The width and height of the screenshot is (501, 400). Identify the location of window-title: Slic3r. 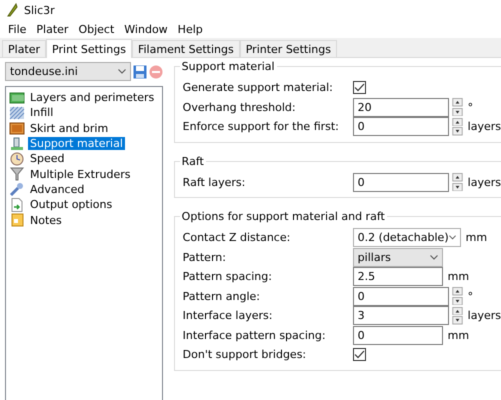
(39, 10).